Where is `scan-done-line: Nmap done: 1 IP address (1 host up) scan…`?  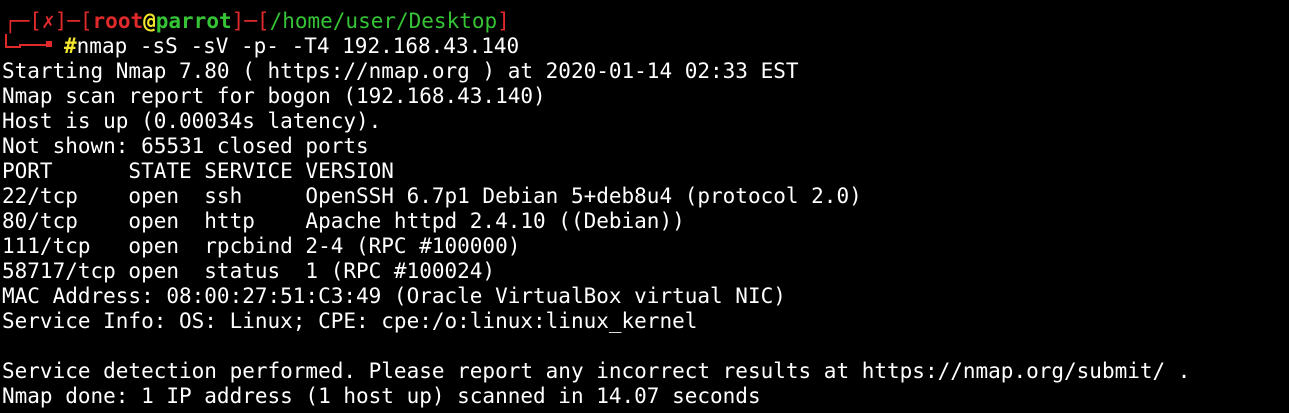 scan-done-line: Nmap done: 1 IP address (1 host up) scan… is located at coordinates (381, 396).